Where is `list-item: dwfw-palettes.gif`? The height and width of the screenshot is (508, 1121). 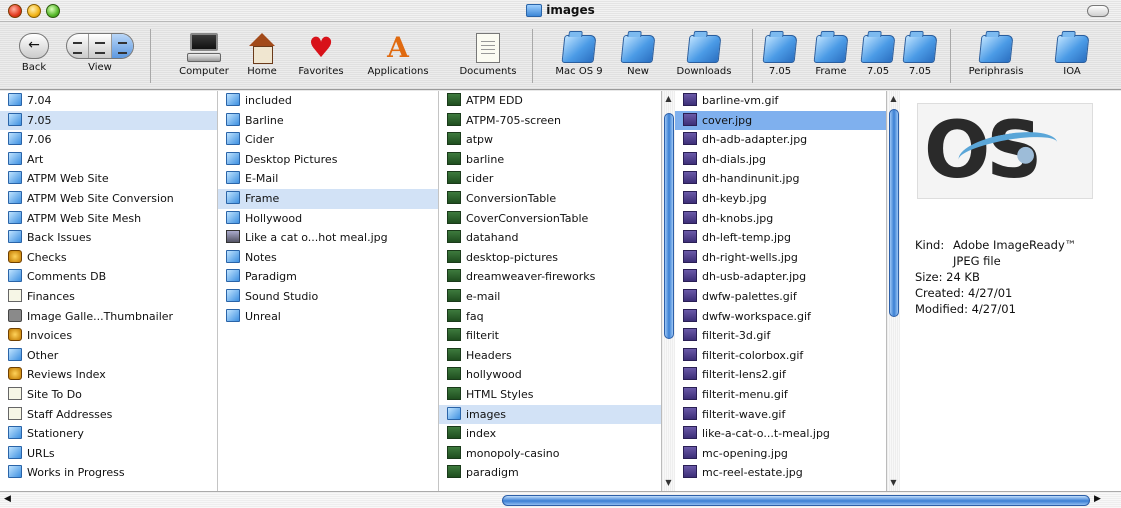 list-item: dwfw-palettes.gif is located at coordinates (780, 297).